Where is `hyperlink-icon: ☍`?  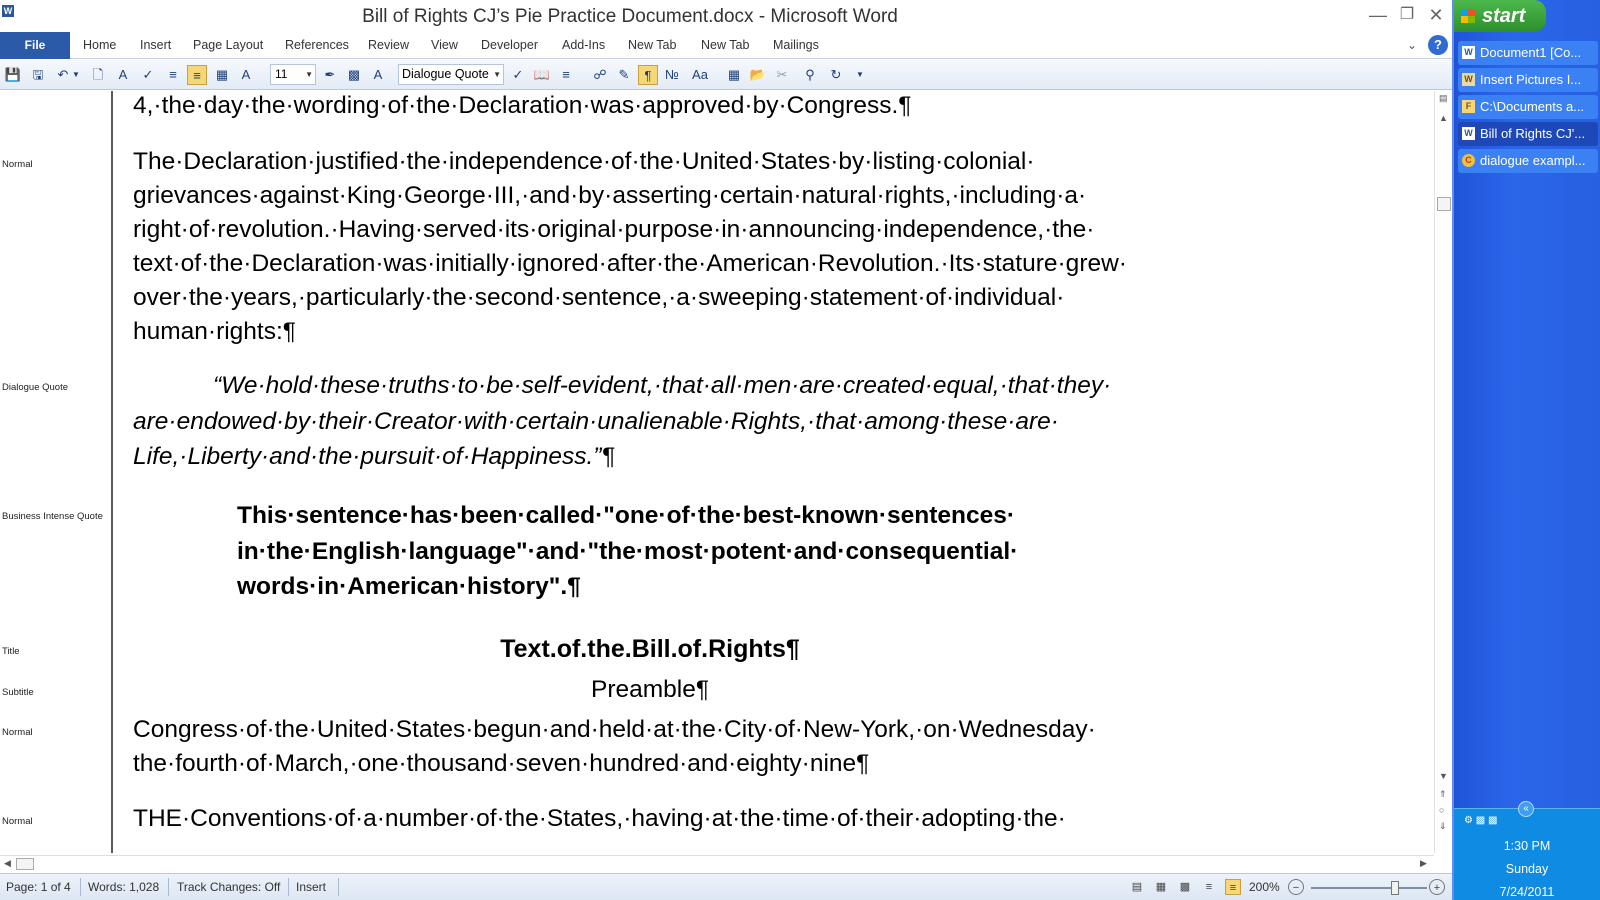
hyperlink-icon: ☍ is located at coordinates (600, 75).